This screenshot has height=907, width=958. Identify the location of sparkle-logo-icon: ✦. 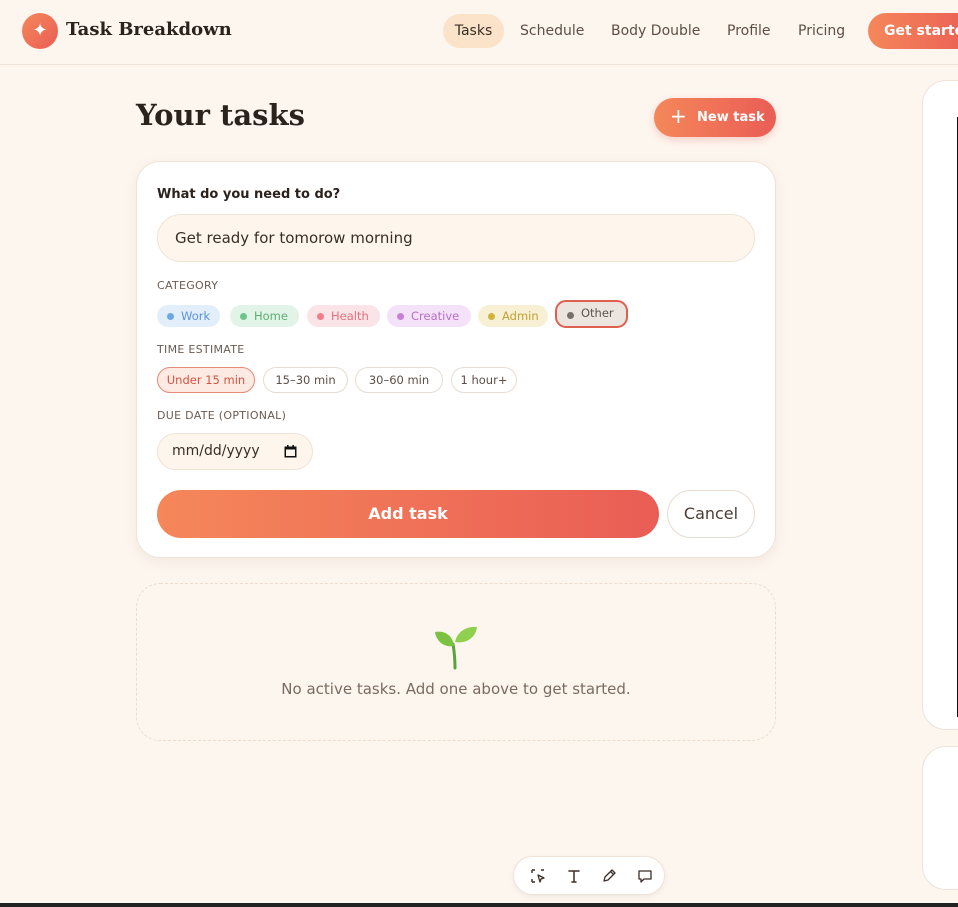
(40, 31).